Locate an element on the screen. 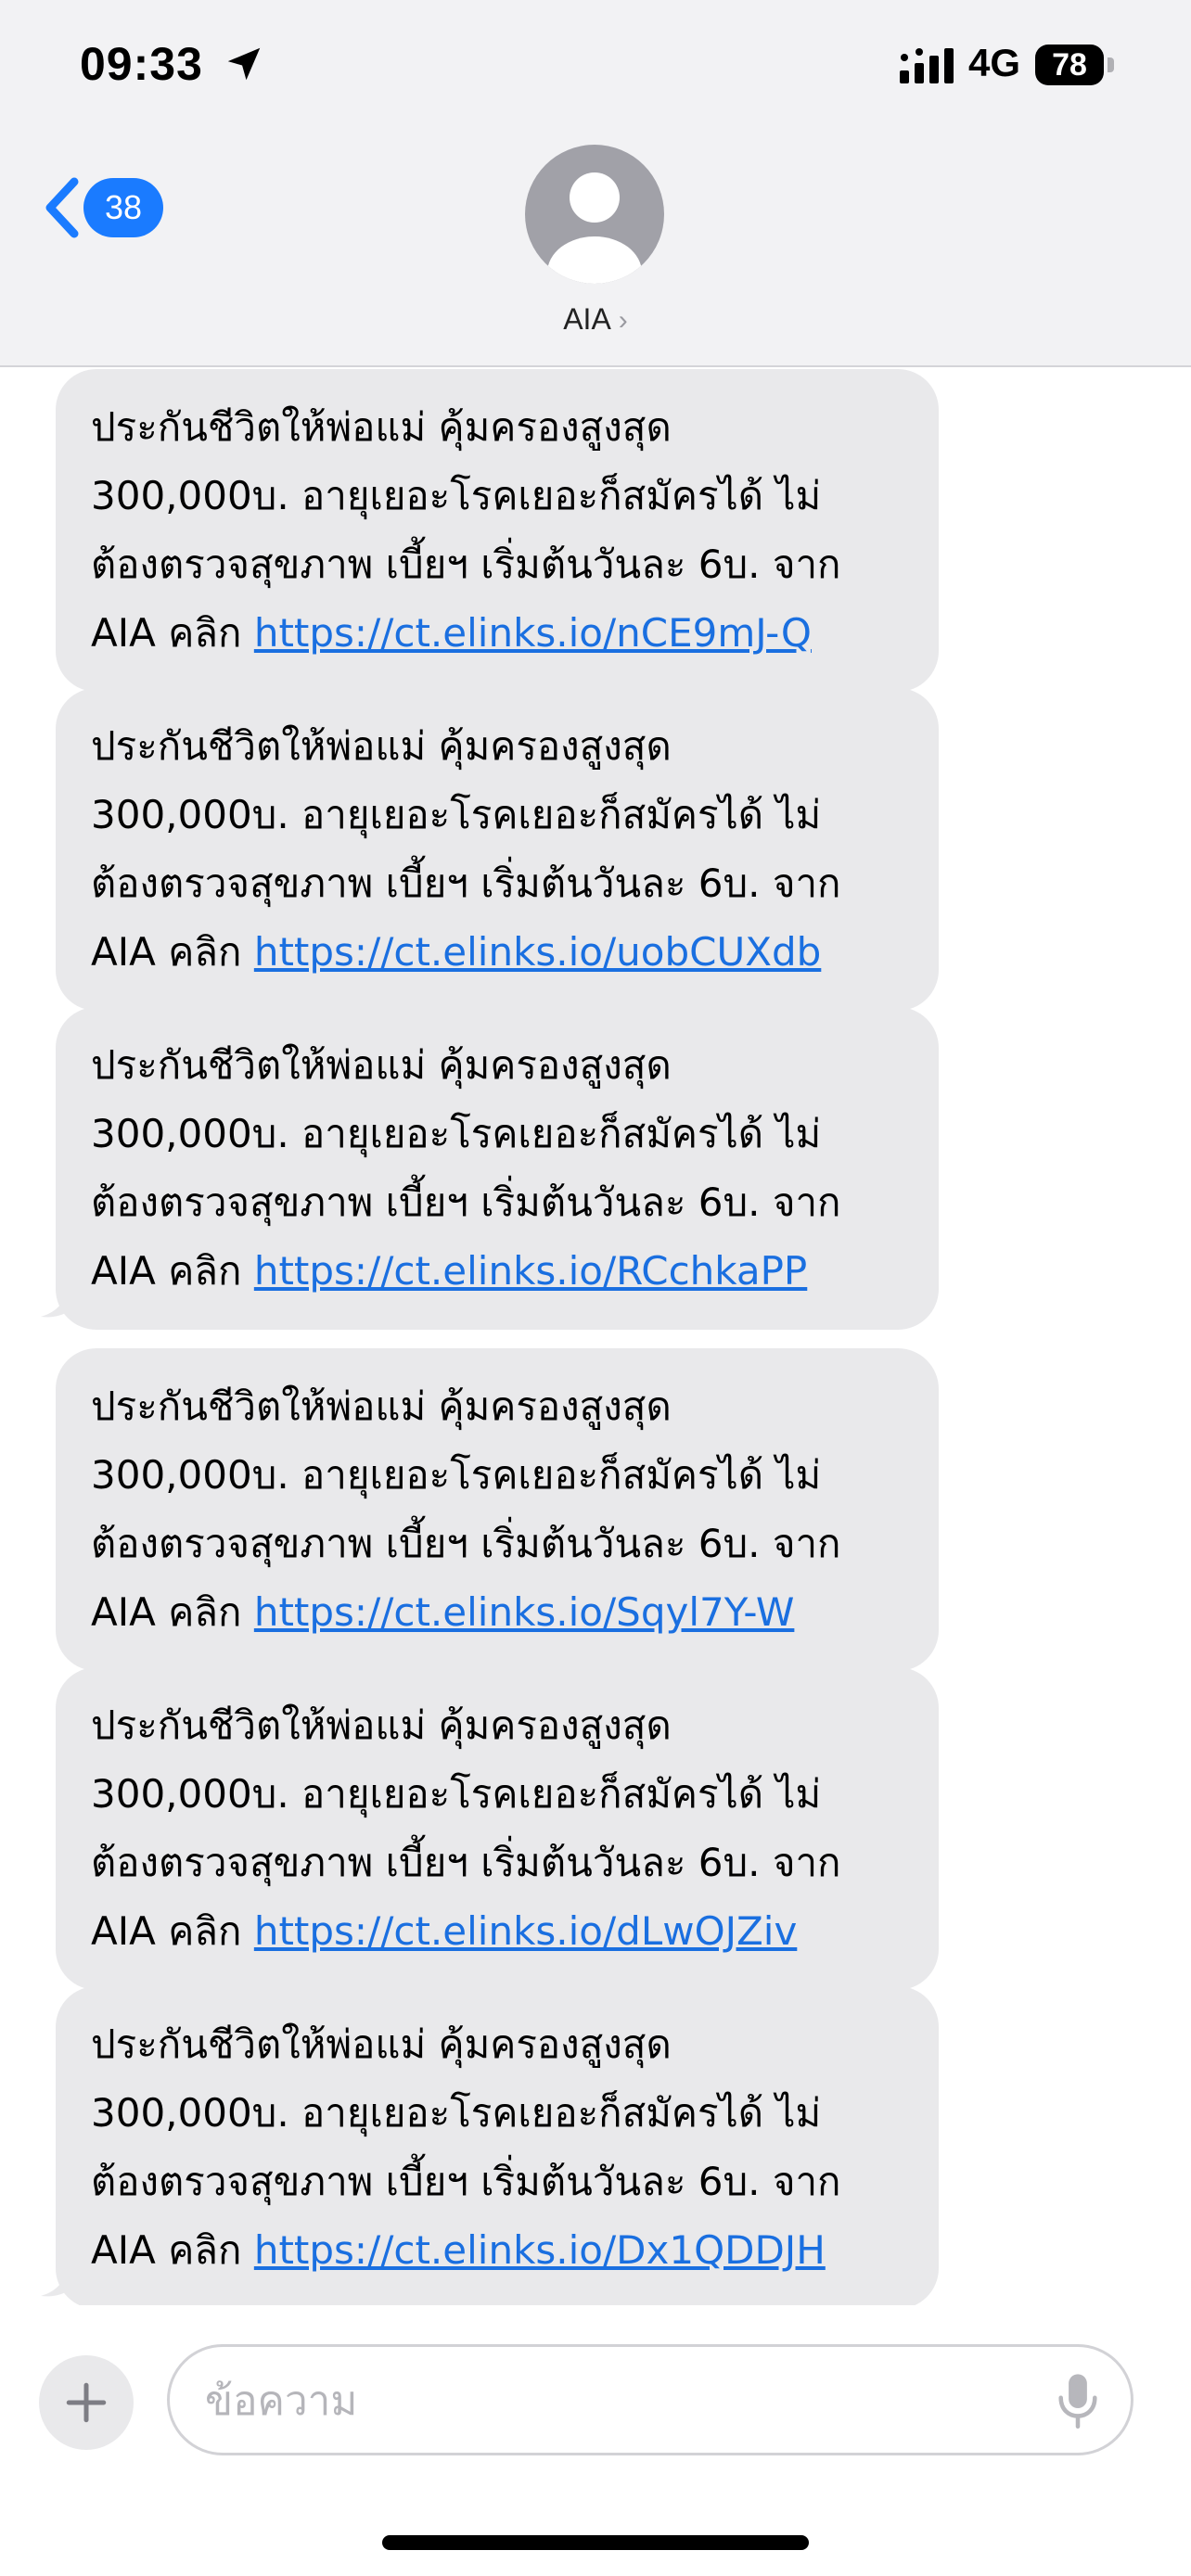 This screenshot has width=1191, height=2576. message-line: AIA คลิก https://ct.elinks.io/Sqyl7Y-W is located at coordinates (497, 1612).